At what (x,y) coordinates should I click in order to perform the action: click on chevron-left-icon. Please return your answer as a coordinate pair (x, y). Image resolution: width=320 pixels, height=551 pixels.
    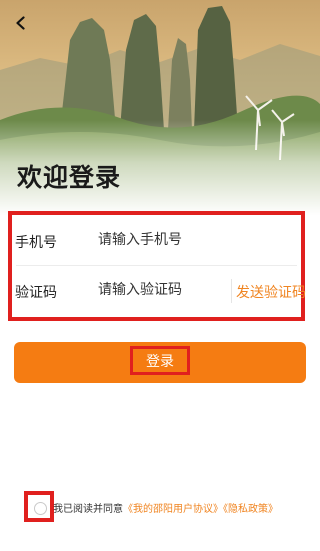
    Looking at the image, I should click on (20, 23).